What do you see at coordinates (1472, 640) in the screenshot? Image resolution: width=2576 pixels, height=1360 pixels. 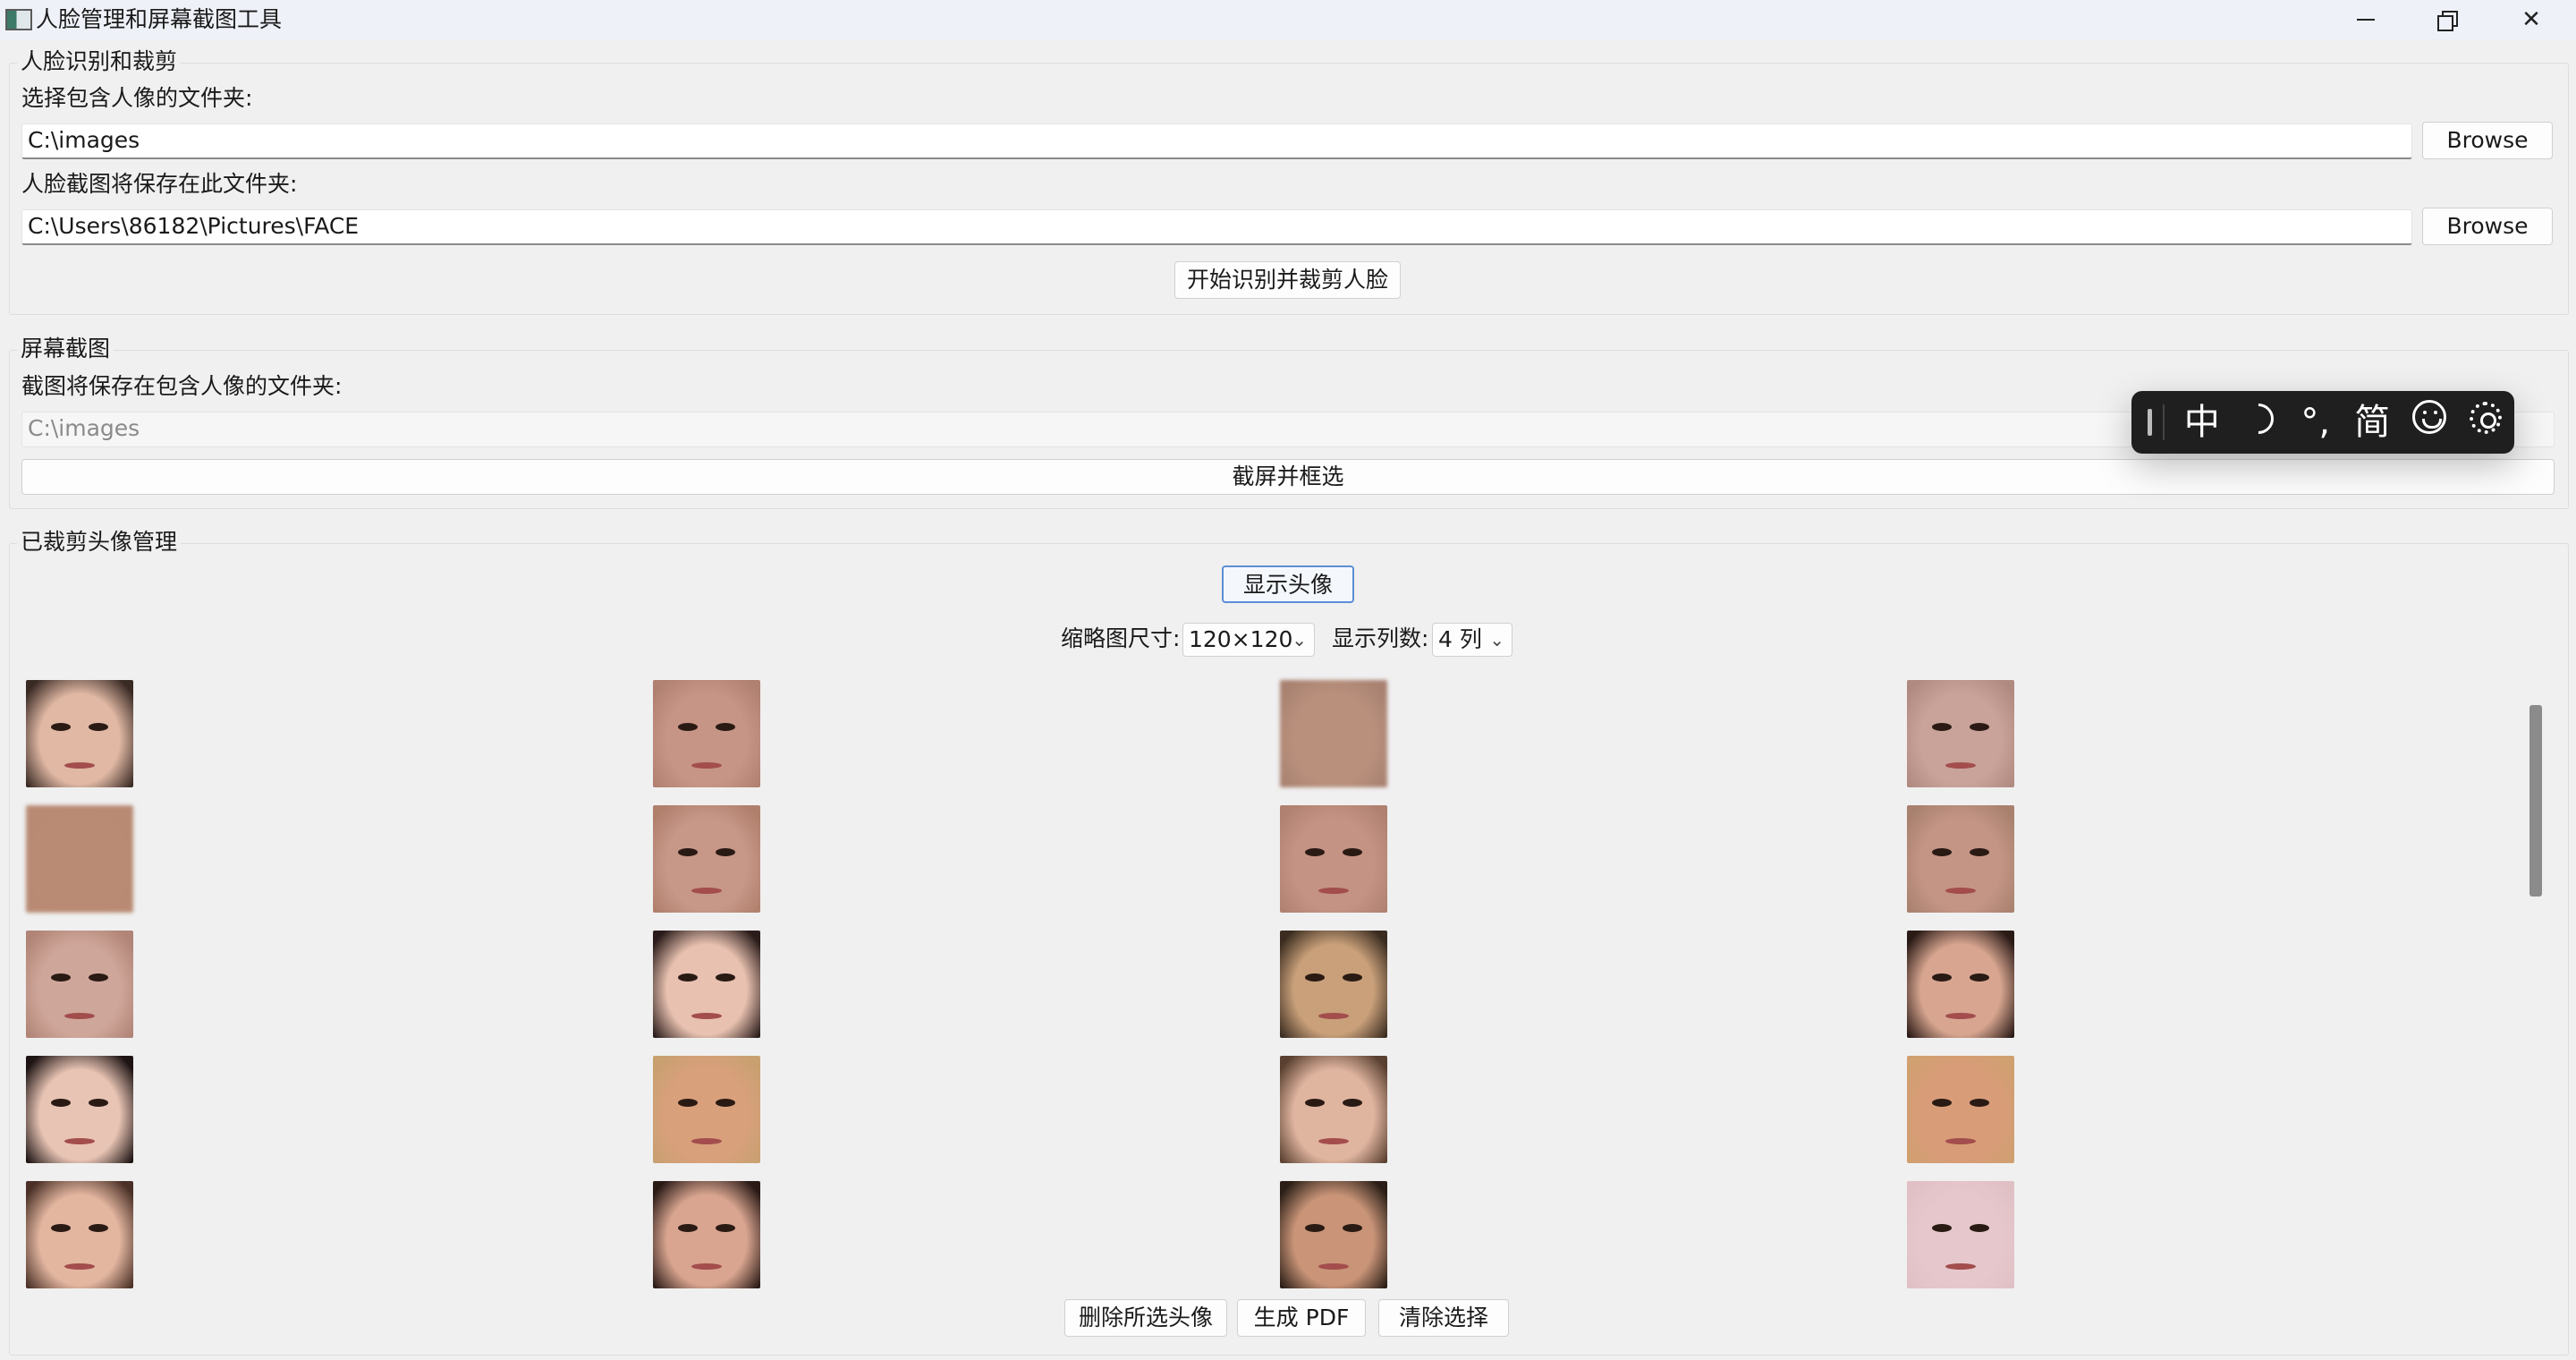 I see `columns-select: 4 列 ⌄` at bounding box center [1472, 640].